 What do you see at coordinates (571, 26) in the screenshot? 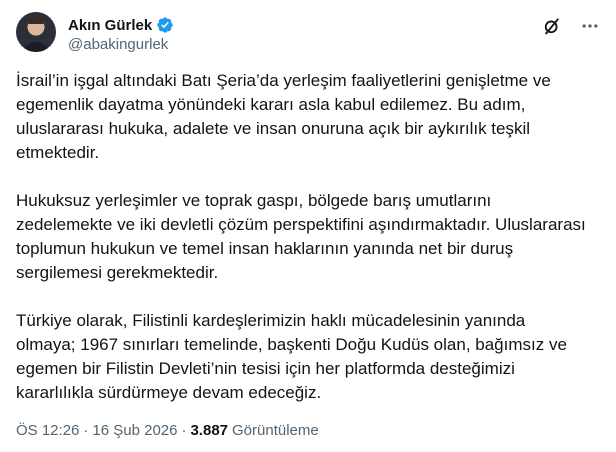
I see `header-actions` at bounding box center [571, 26].